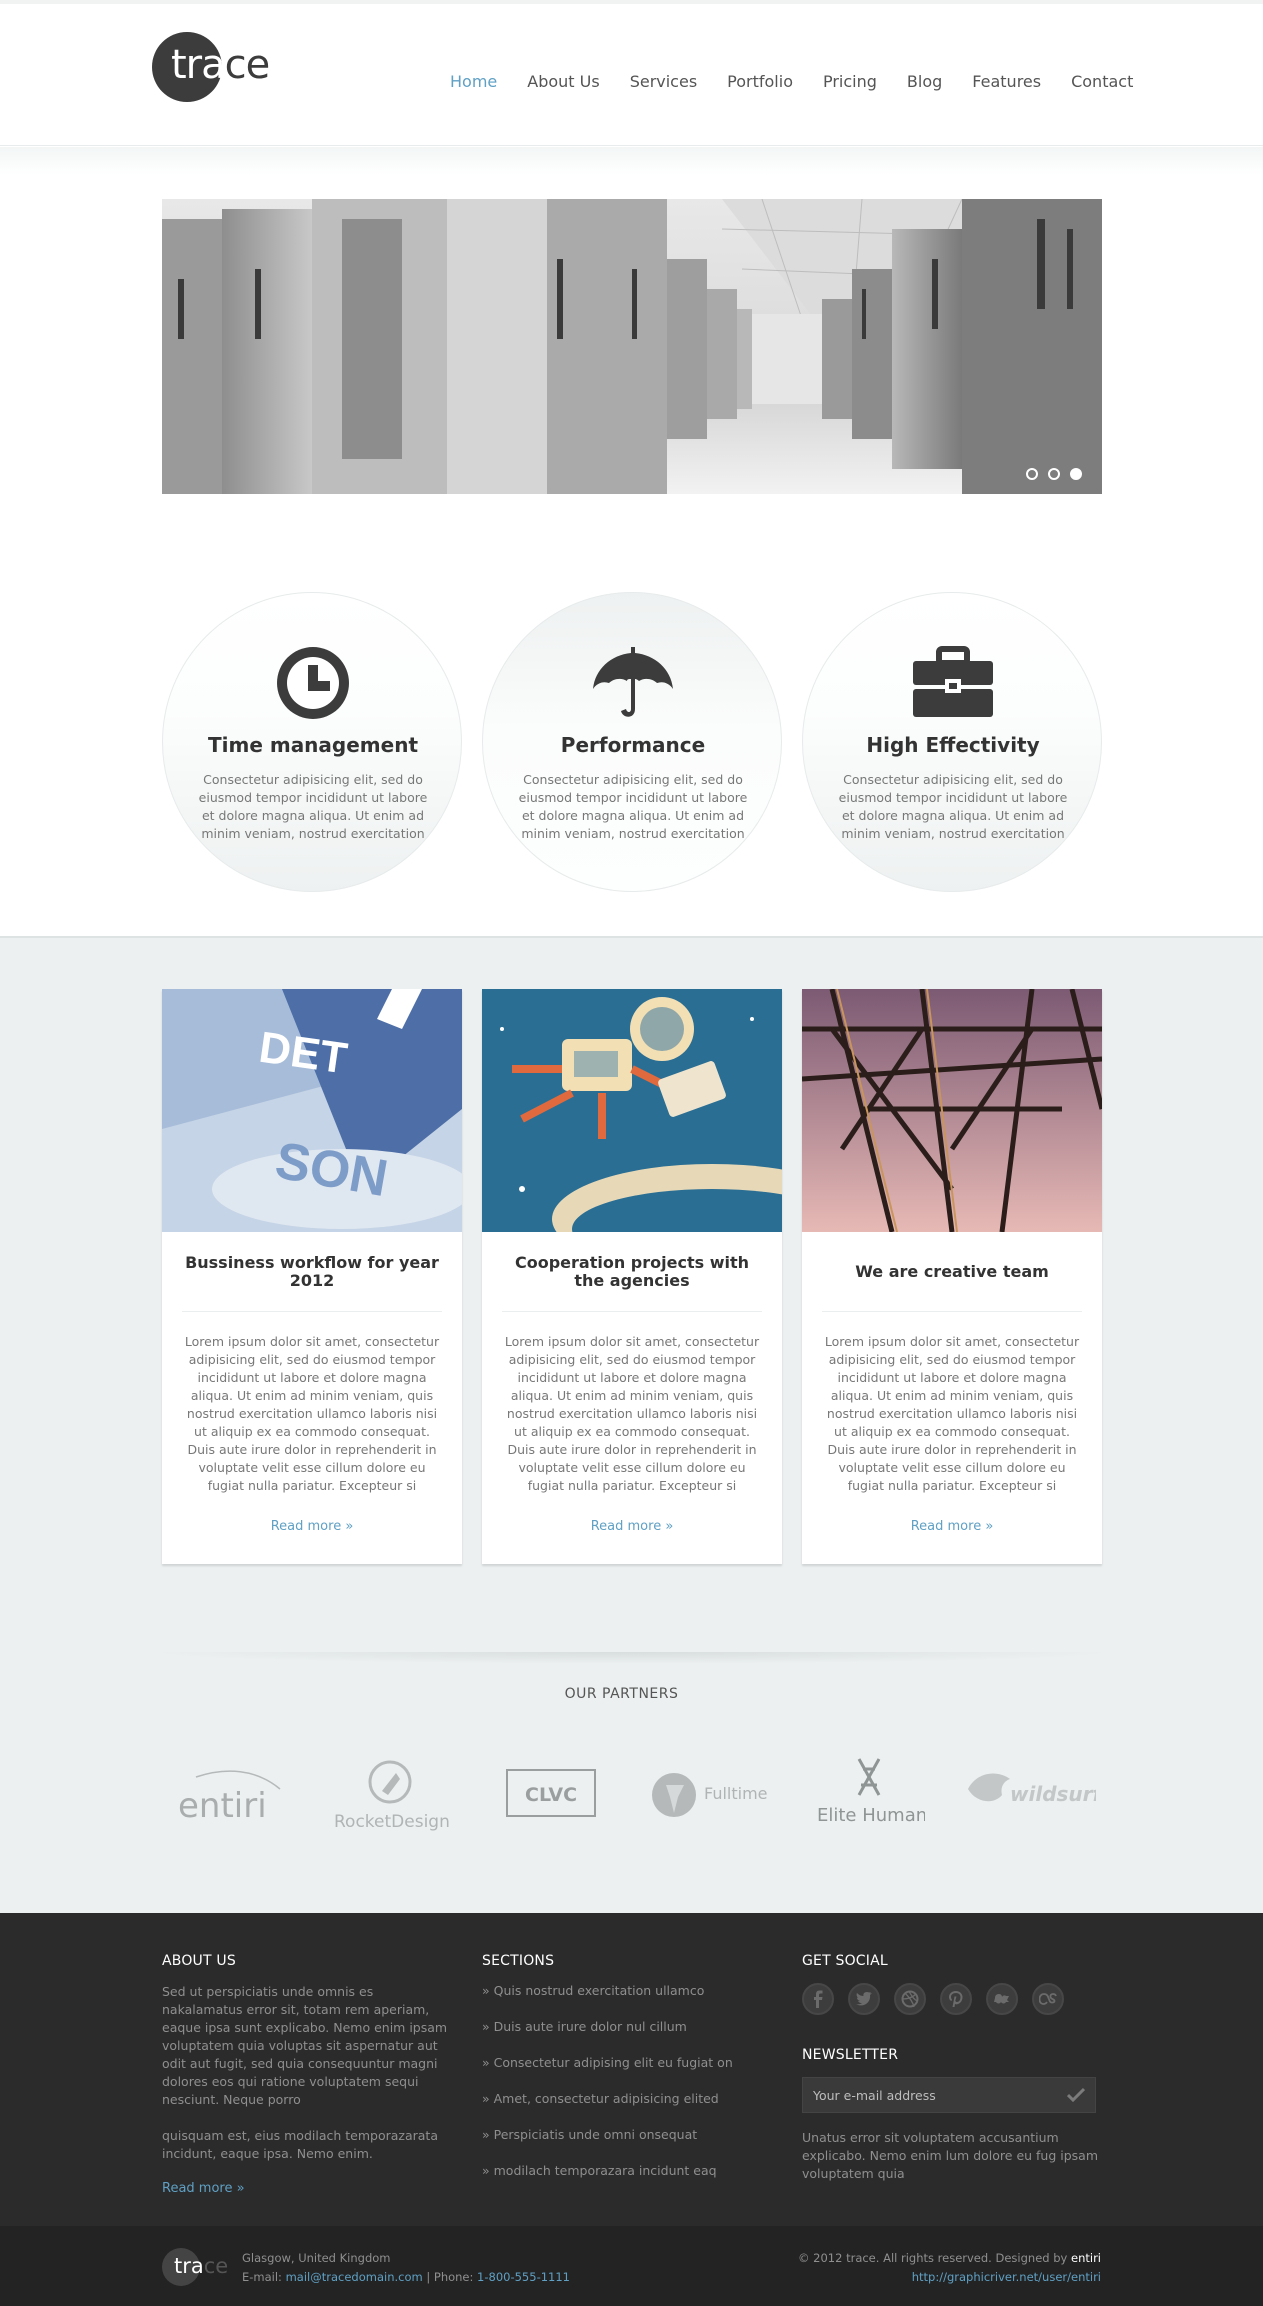 This screenshot has height=2306, width=1263. I want to click on newsletter-email-input, so click(933, 2095).